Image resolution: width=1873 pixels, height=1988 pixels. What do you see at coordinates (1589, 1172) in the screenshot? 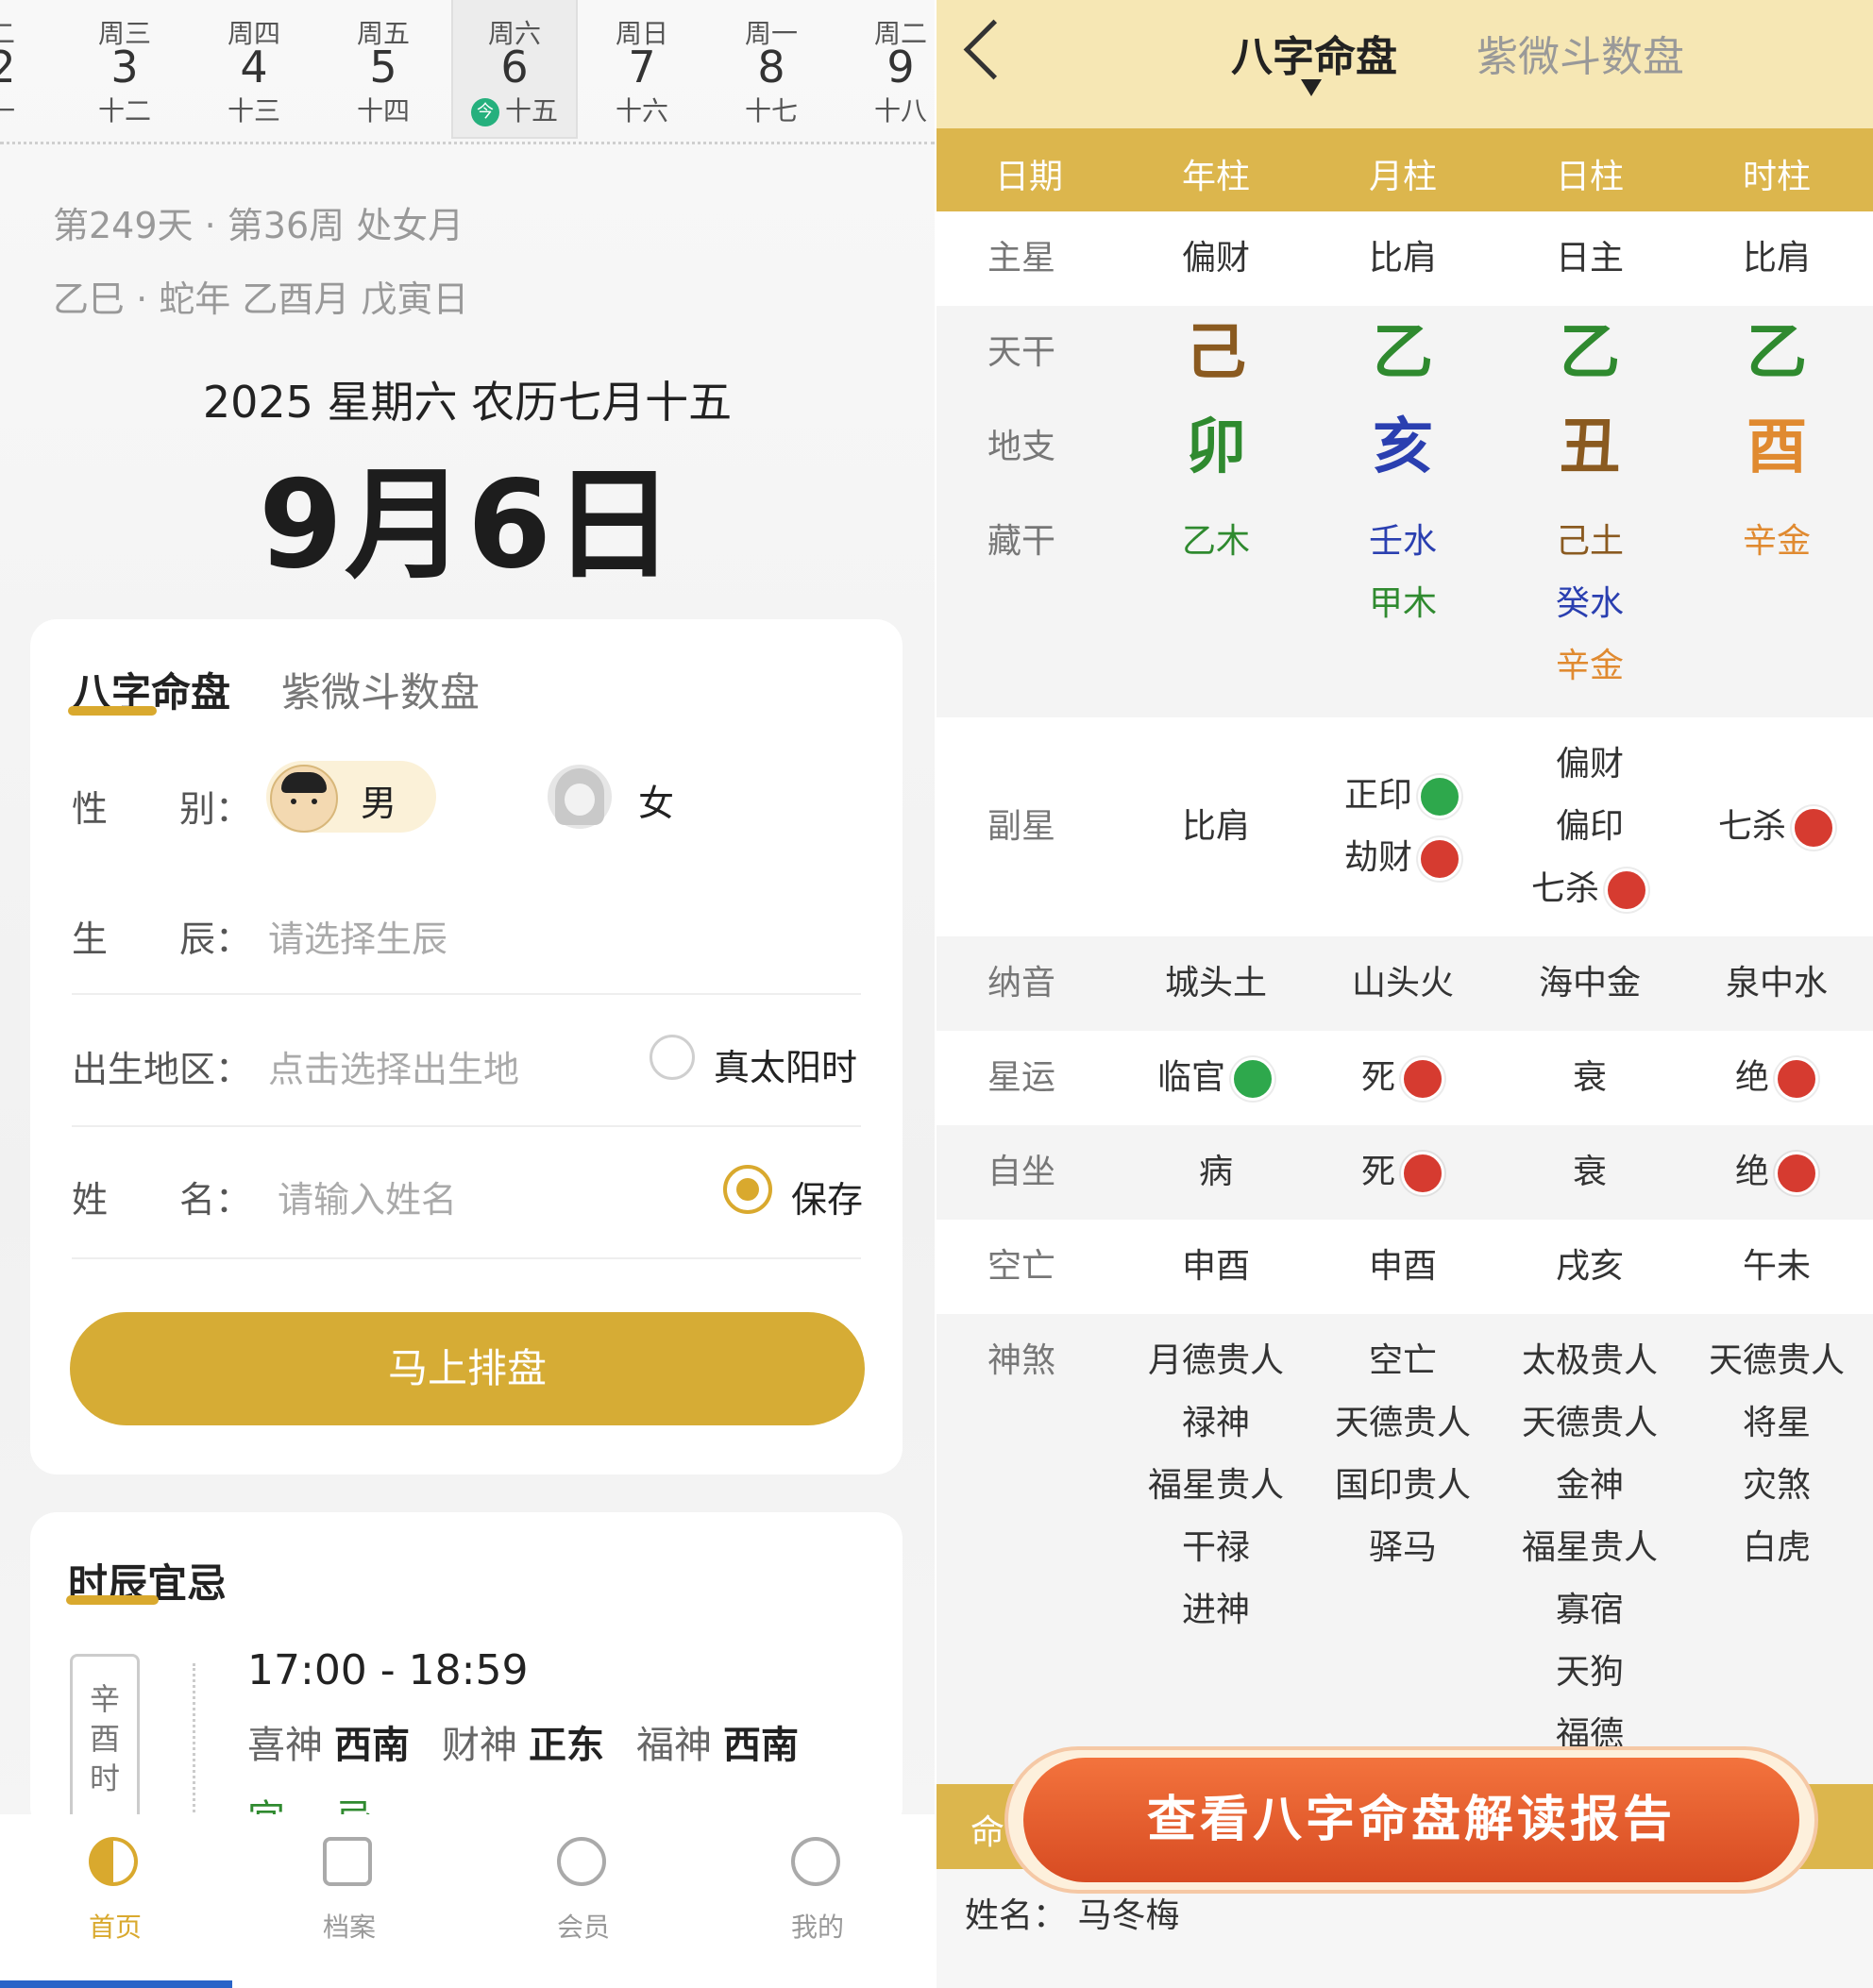
I see `seat-text: 衰` at bounding box center [1589, 1172].